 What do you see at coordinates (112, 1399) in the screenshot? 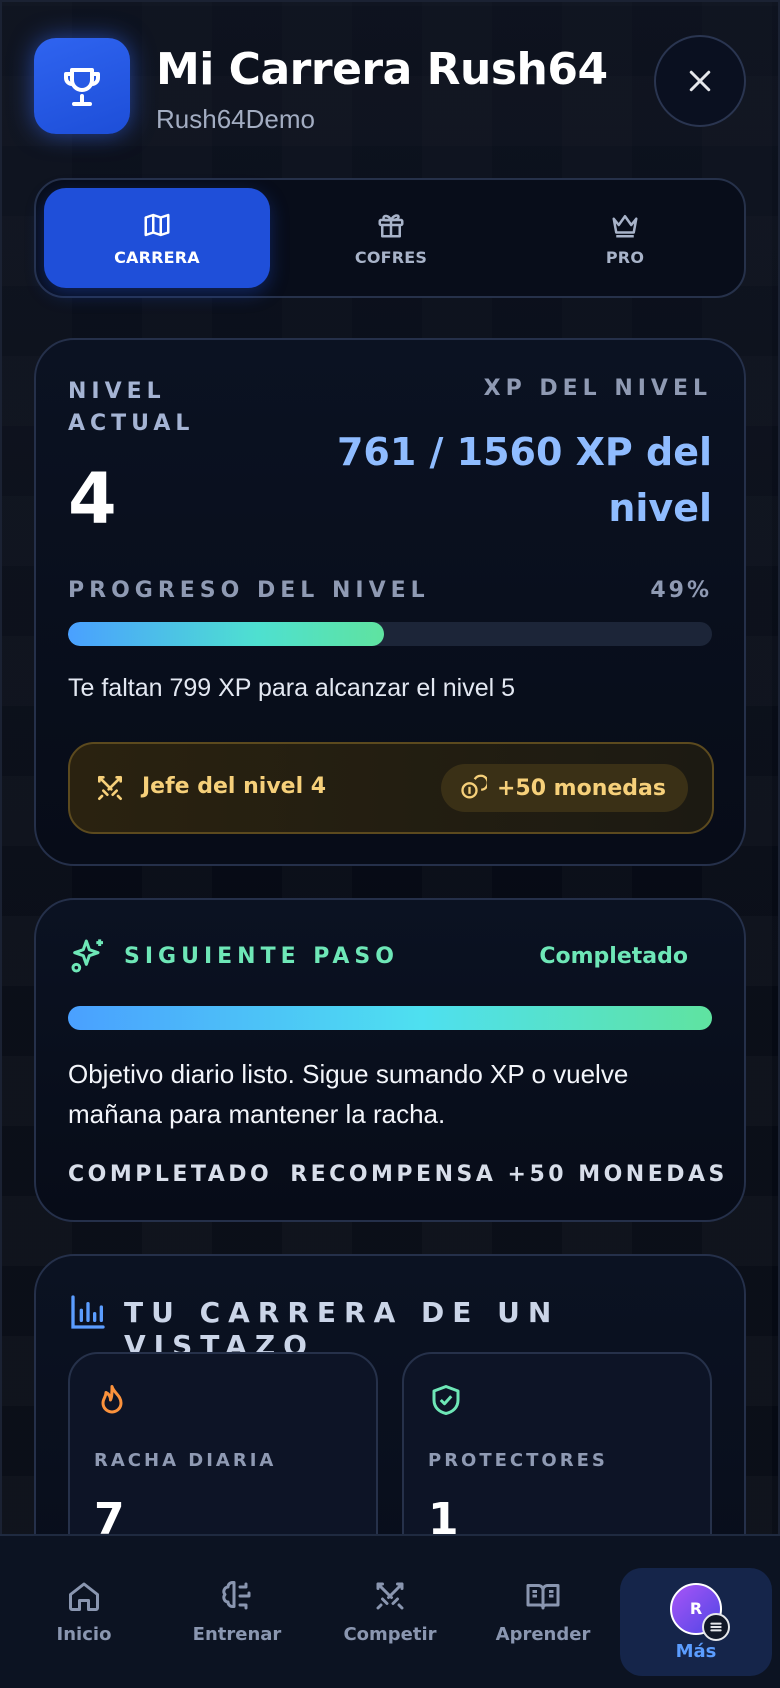
I see `flame-icon` at bounding box center [112, 1399].